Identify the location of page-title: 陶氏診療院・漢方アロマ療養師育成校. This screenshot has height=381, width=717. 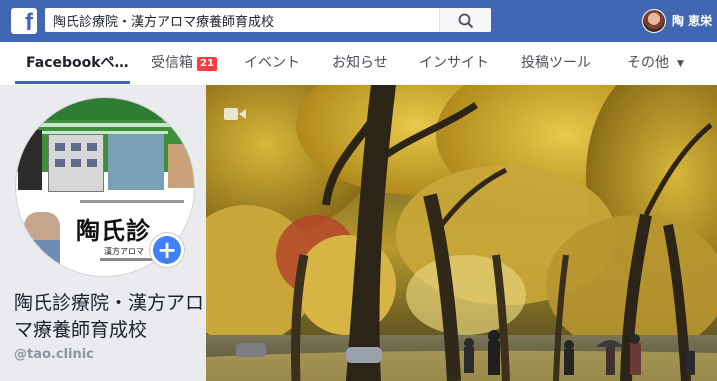
(109, 317).